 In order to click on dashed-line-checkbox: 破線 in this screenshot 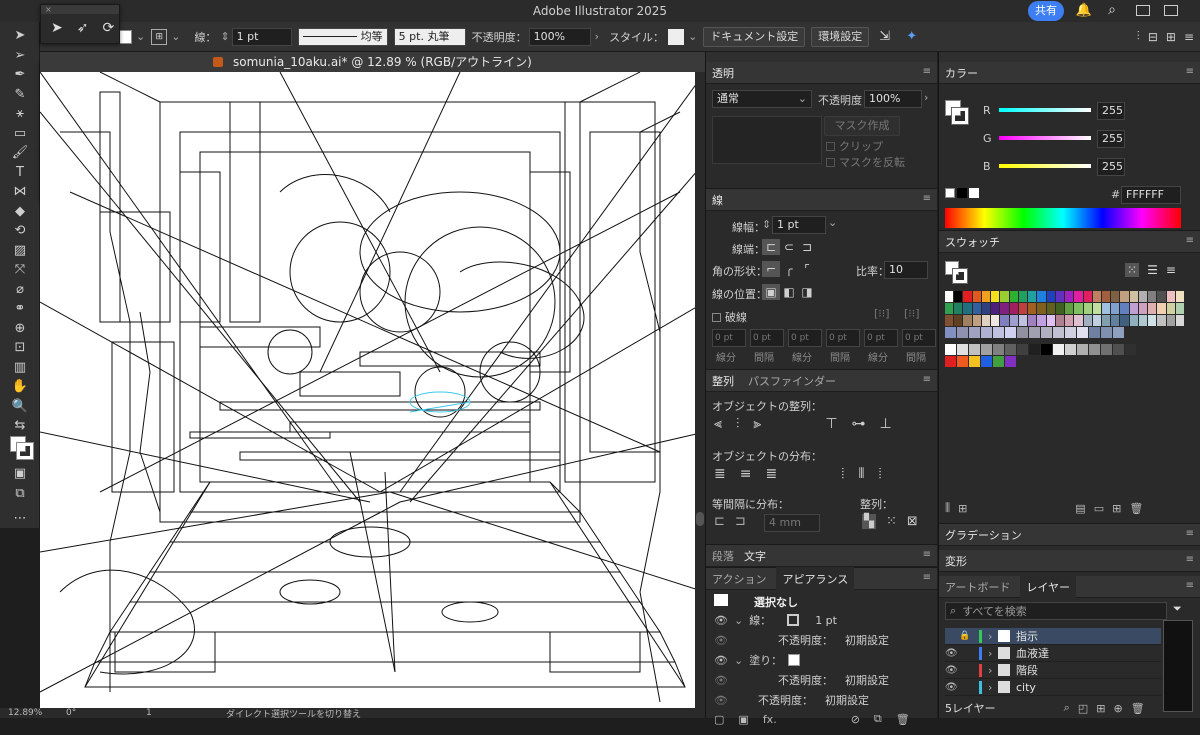, I will do `click(729, 317)`.